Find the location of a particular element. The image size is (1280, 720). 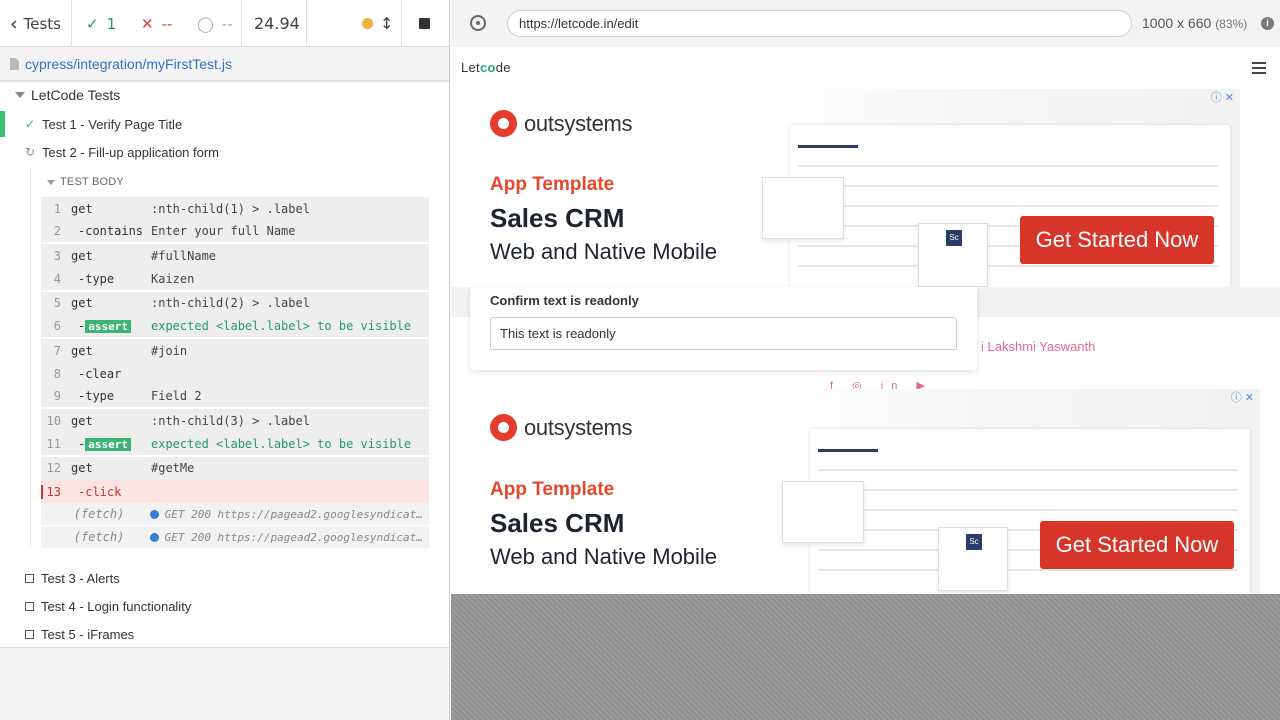

test-body-header: TEST BODY is located at coordinates (85, 182).